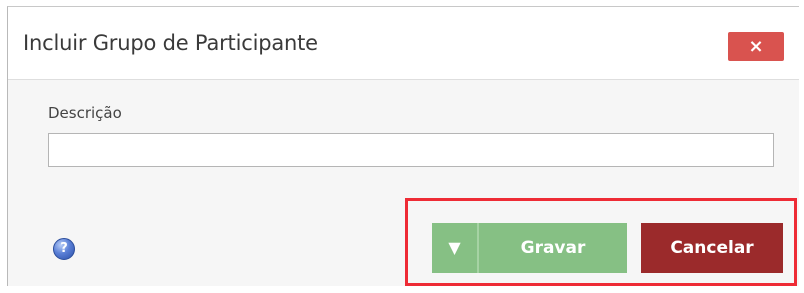  Describe the element at coordinates (170, 43) in the screenshot. I see `dialog-title: Incluir Grupo de Participante` at that location.